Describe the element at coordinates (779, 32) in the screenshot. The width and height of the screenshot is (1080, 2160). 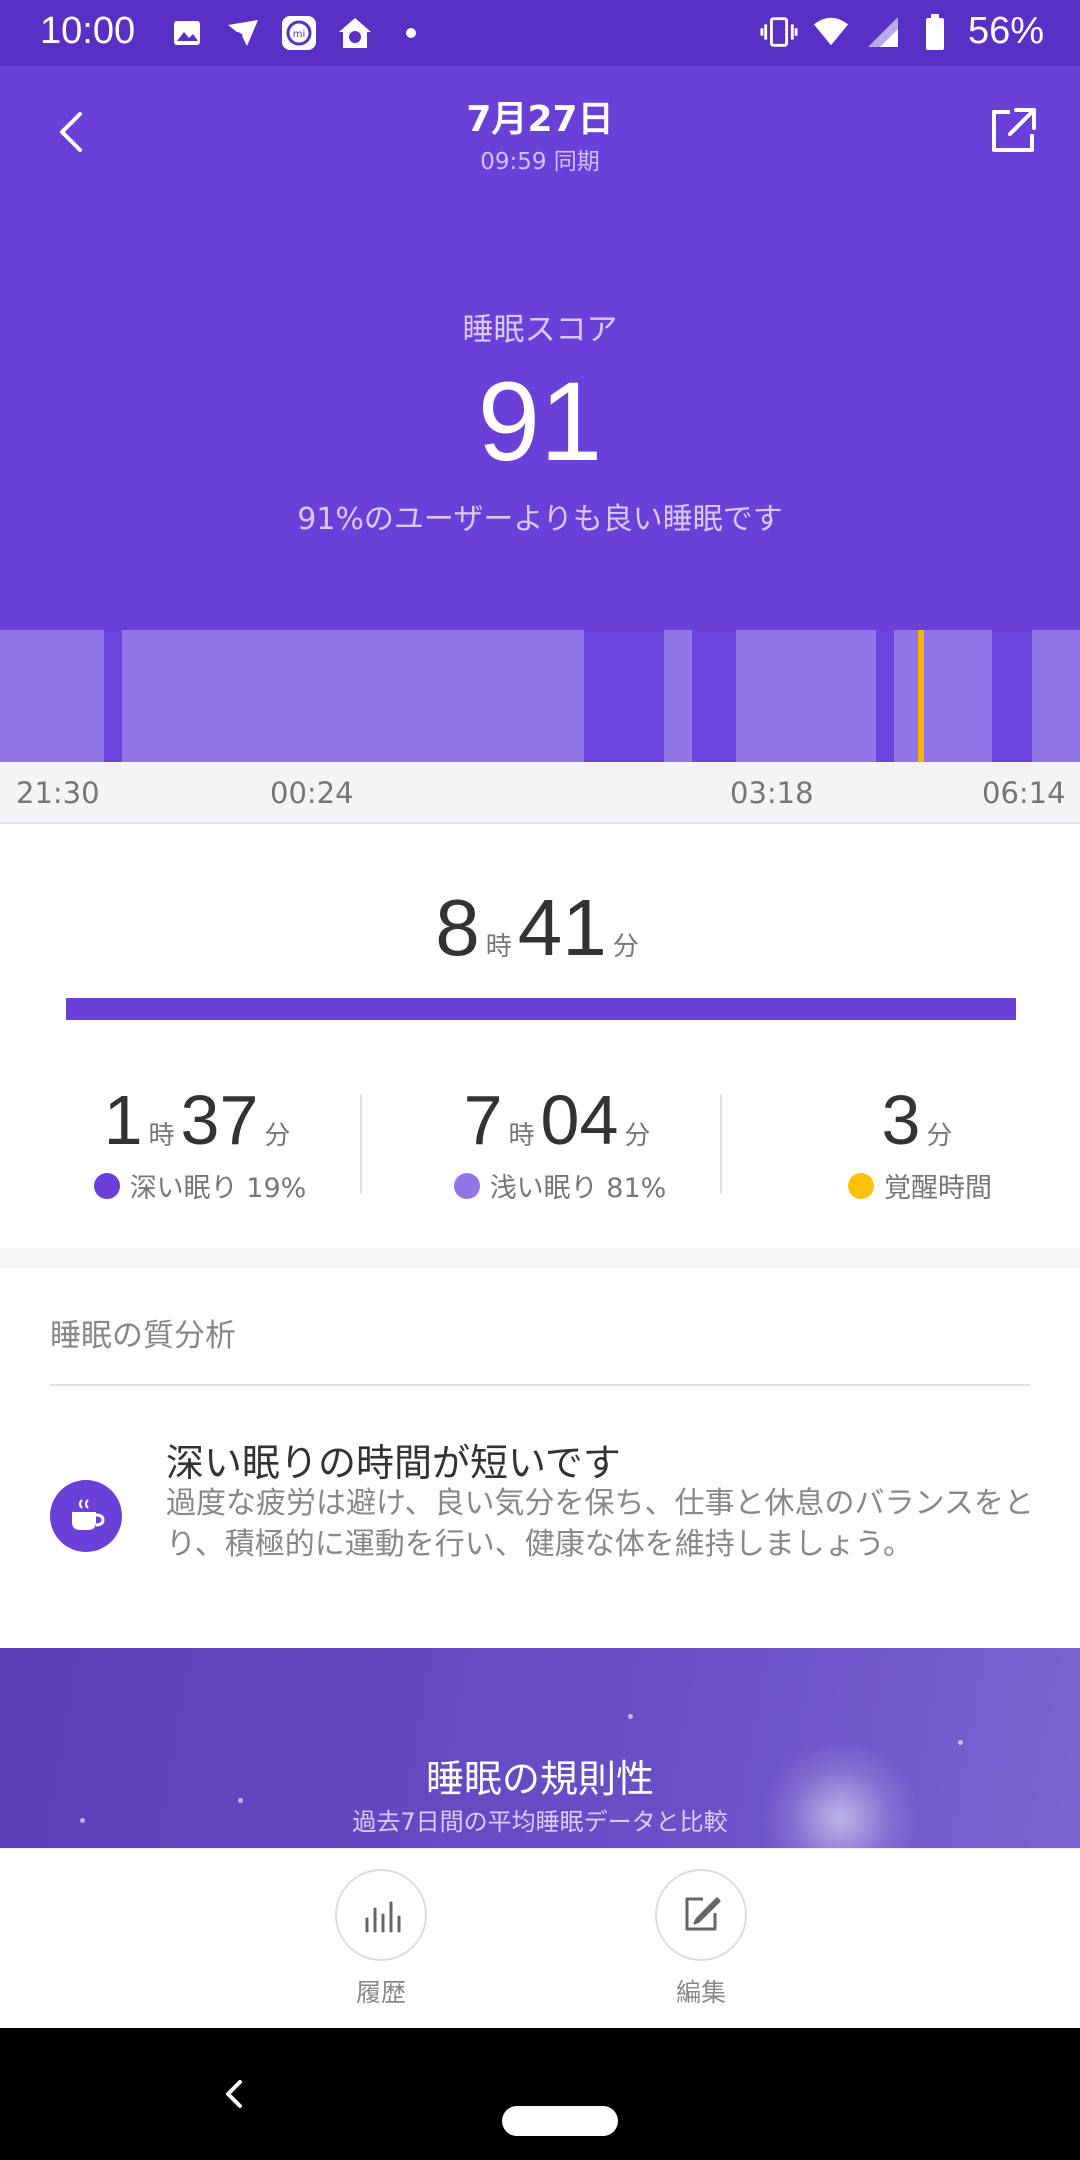
I see `vibrate-icon` at that location.